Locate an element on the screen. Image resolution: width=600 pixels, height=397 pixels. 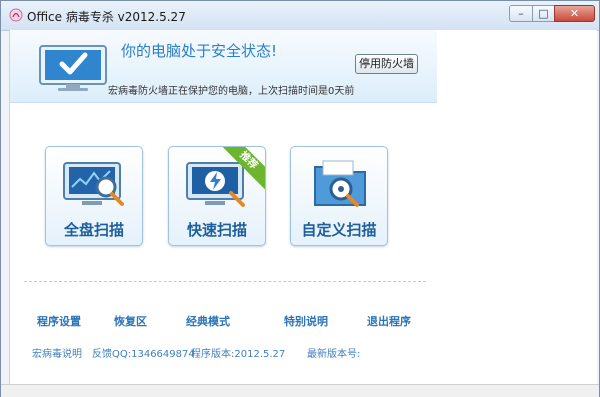
settings-link: 程序设置 is located at coordinates (59, 321).